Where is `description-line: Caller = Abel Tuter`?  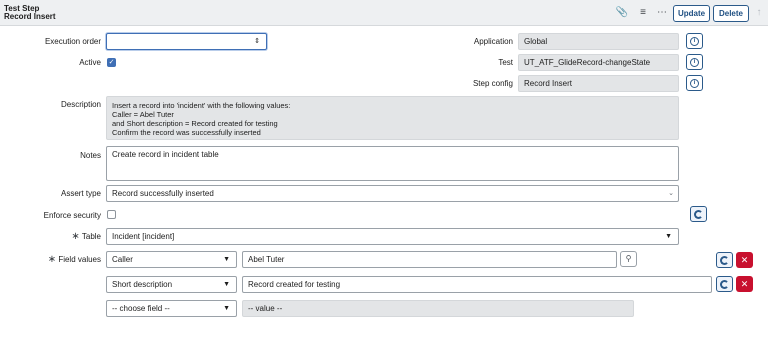 description-line: Caller = Abel Tuter is located at coordinates (143, 114).